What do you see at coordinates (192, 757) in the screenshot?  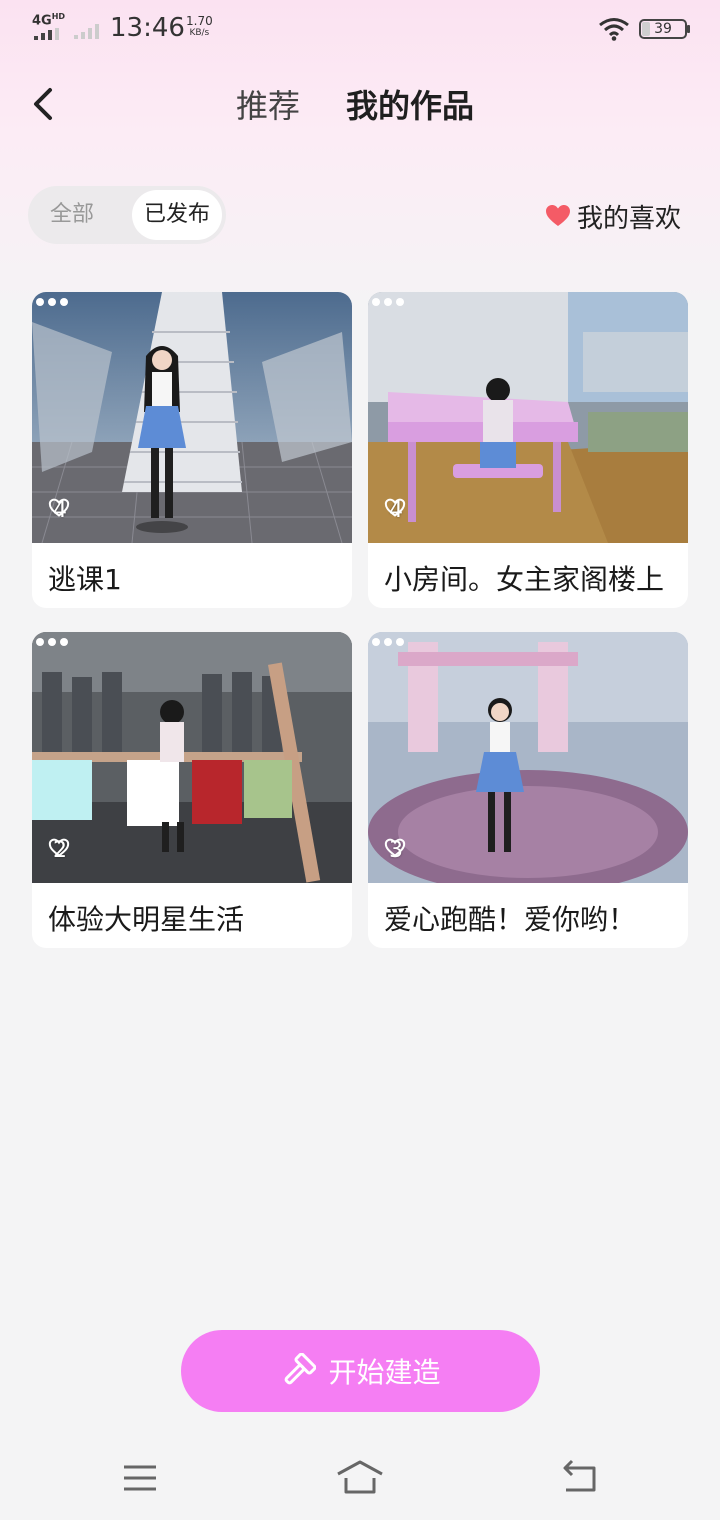 I see `work-thumbnail: 2` at bounding box center [192, 757].